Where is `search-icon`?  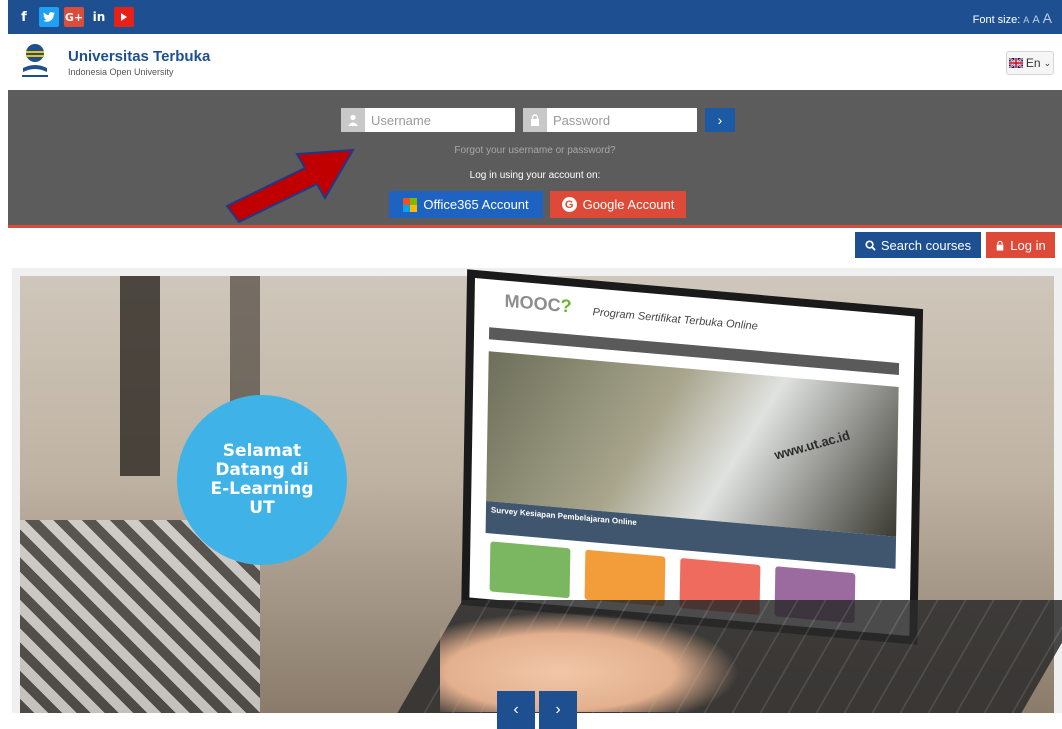
search-icon is located at coordinates (870, 245).